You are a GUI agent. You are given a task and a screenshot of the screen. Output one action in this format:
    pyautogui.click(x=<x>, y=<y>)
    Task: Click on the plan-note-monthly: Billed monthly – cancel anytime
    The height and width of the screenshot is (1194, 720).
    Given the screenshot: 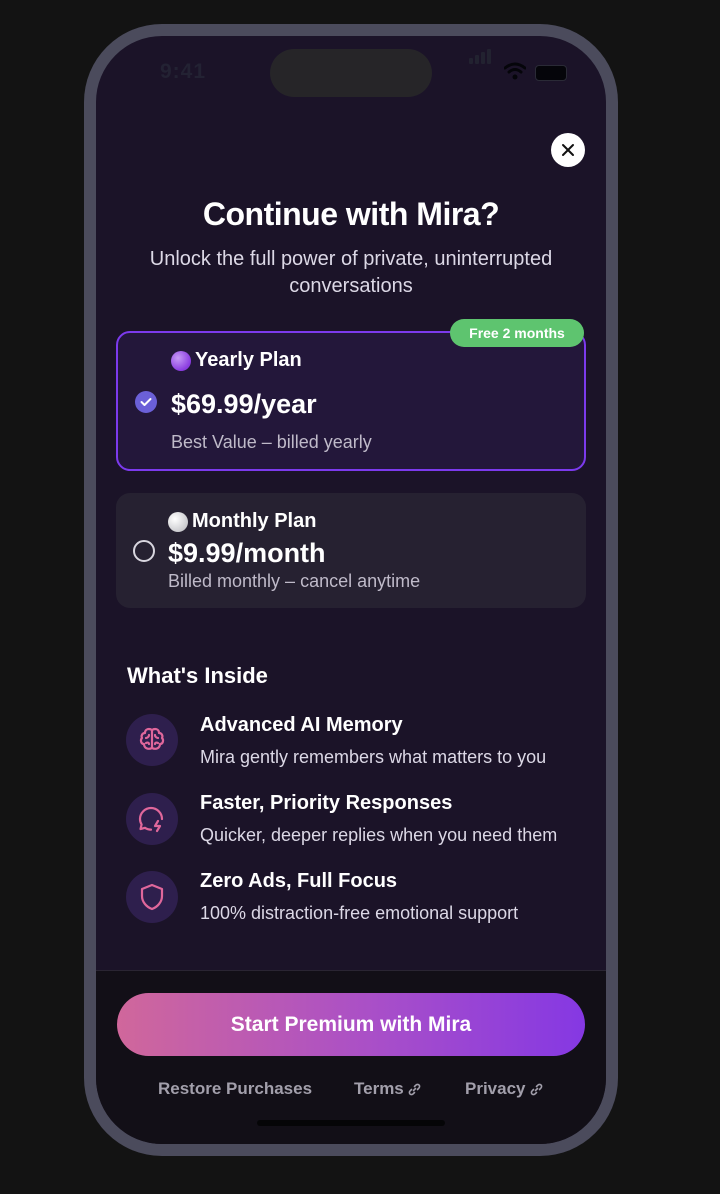 What is the action you would take?
    pyautogui.click(x=294, y=581)
    